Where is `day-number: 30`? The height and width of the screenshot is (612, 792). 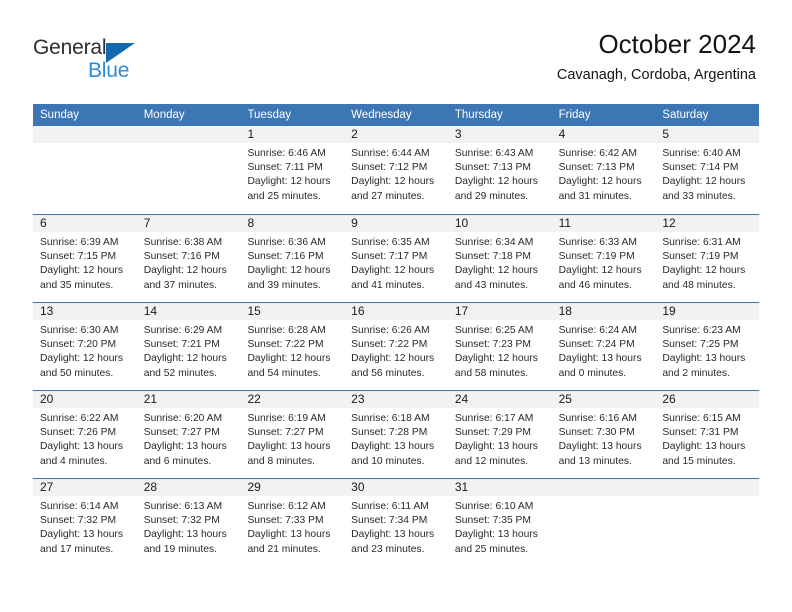
day-number: 30 is located at coordinates (396, 487).